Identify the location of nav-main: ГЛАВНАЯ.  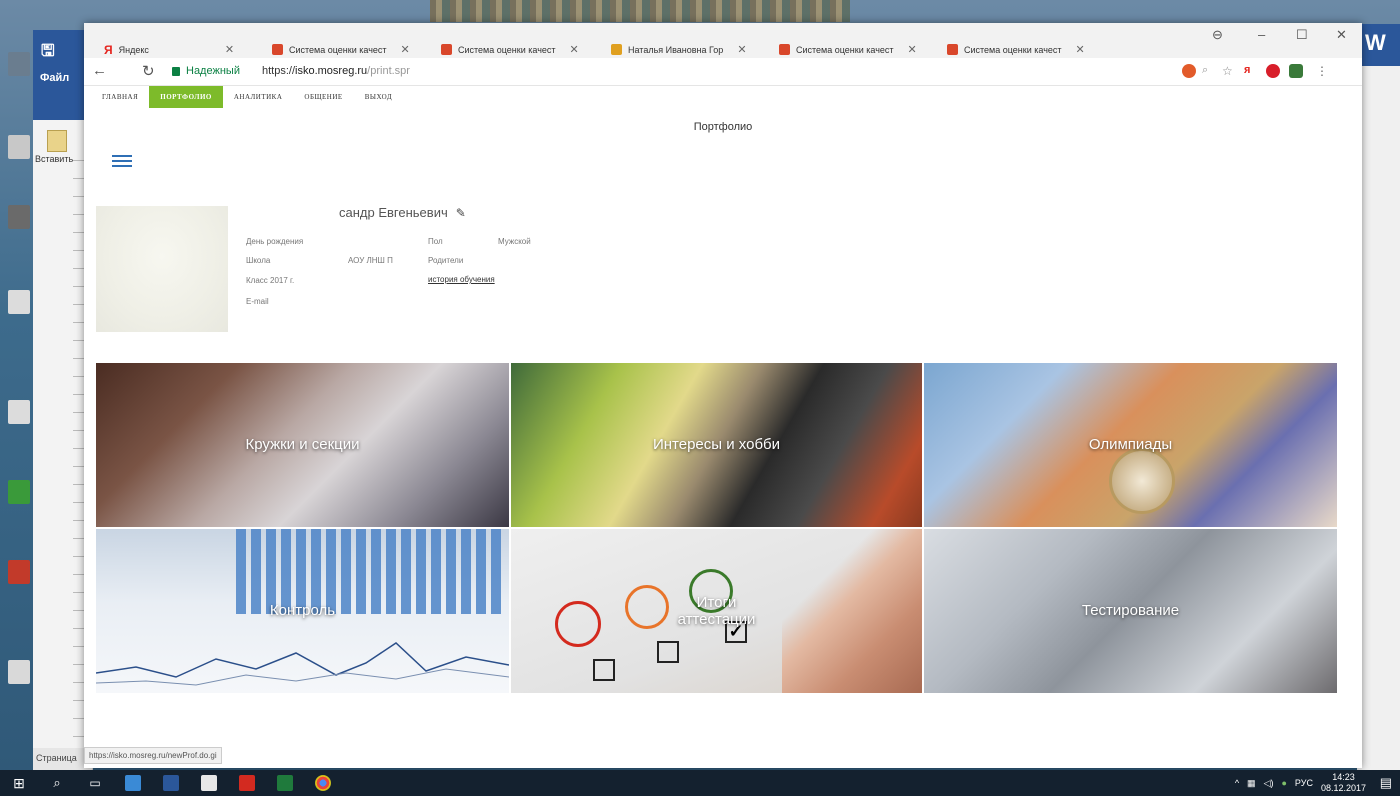
(120, 97).